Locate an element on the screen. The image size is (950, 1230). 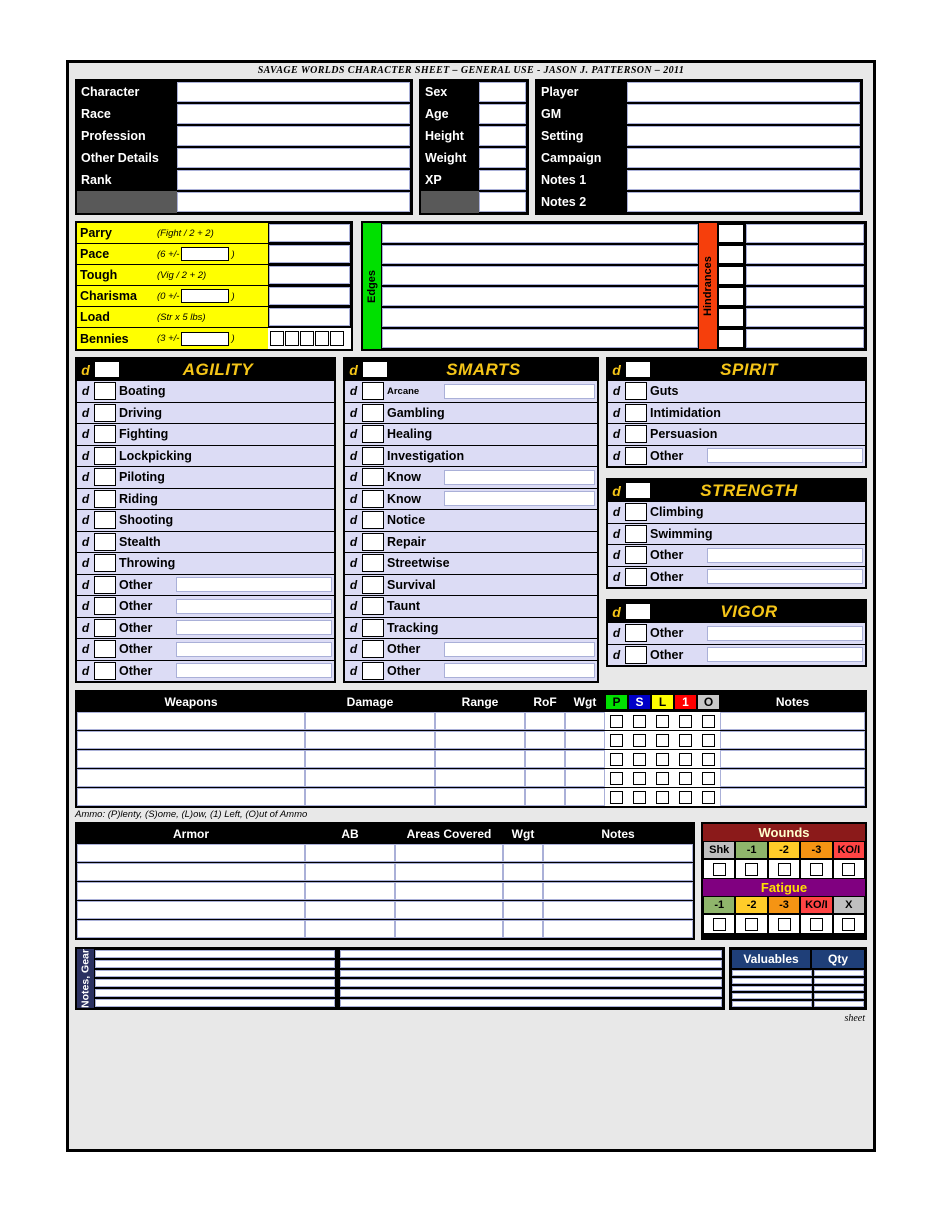
identity-input-notes2 is located at coordinates (743, 202).